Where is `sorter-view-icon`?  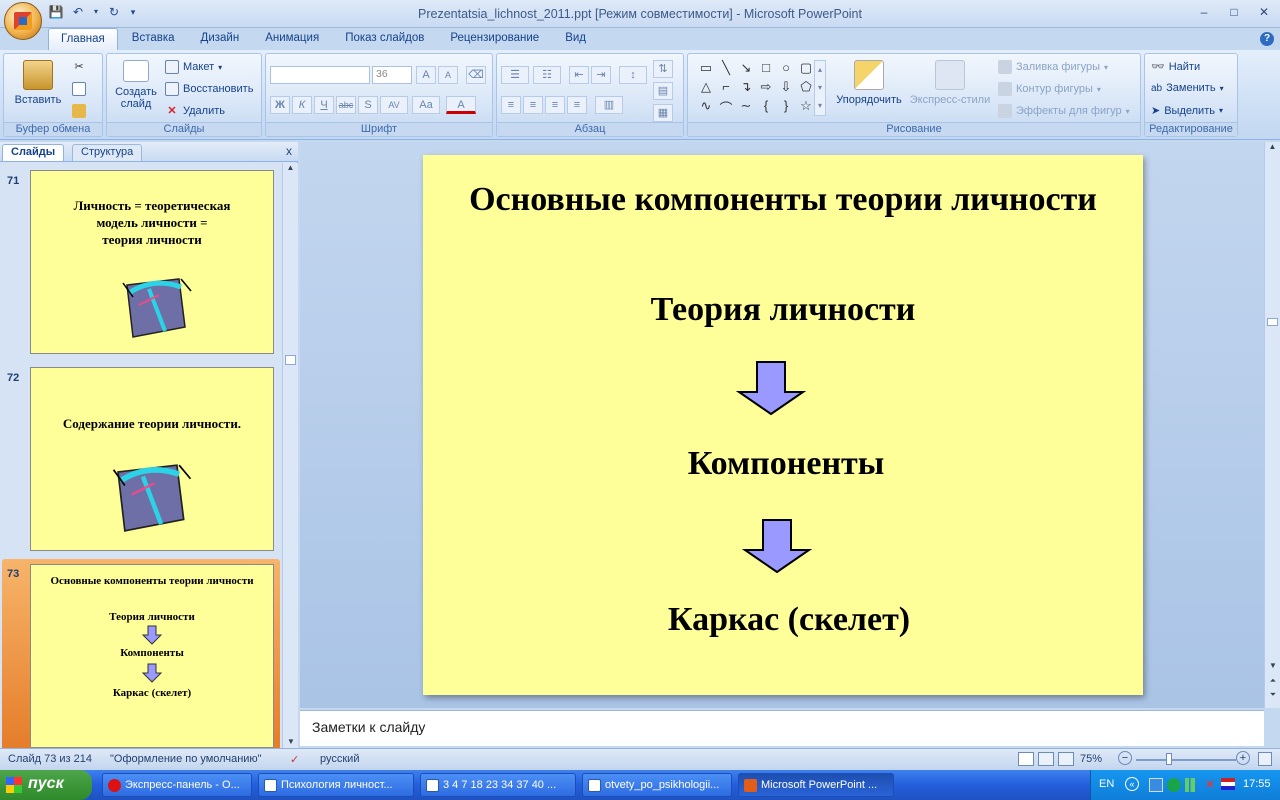
sorter-view-icon is located at coordinates (1046, 759).